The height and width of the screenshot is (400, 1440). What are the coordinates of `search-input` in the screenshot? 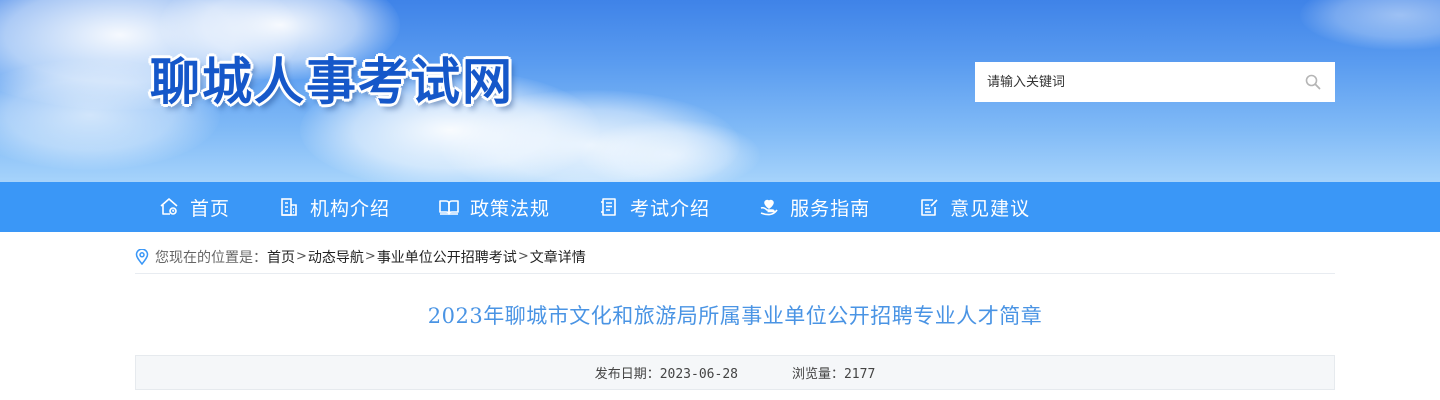 It's located at (1145, 82).